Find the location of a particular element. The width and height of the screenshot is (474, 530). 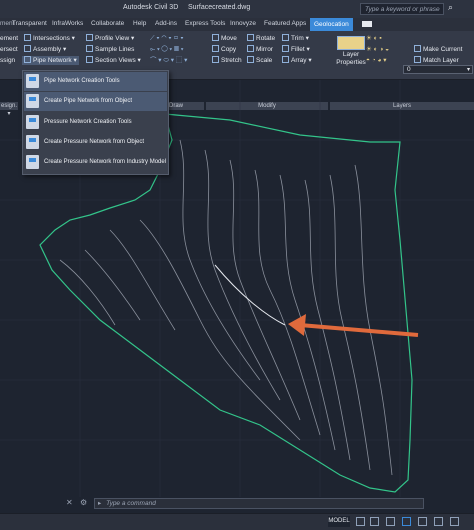

section-views-icon is located at coordinates (89, 59).